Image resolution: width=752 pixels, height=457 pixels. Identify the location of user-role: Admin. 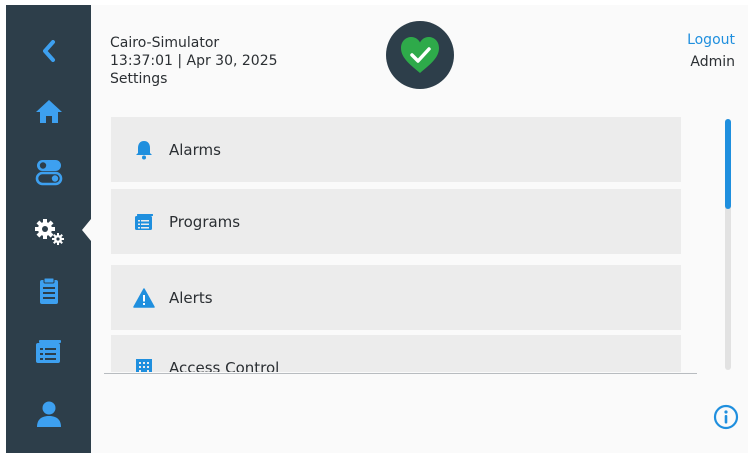
(712, 62).